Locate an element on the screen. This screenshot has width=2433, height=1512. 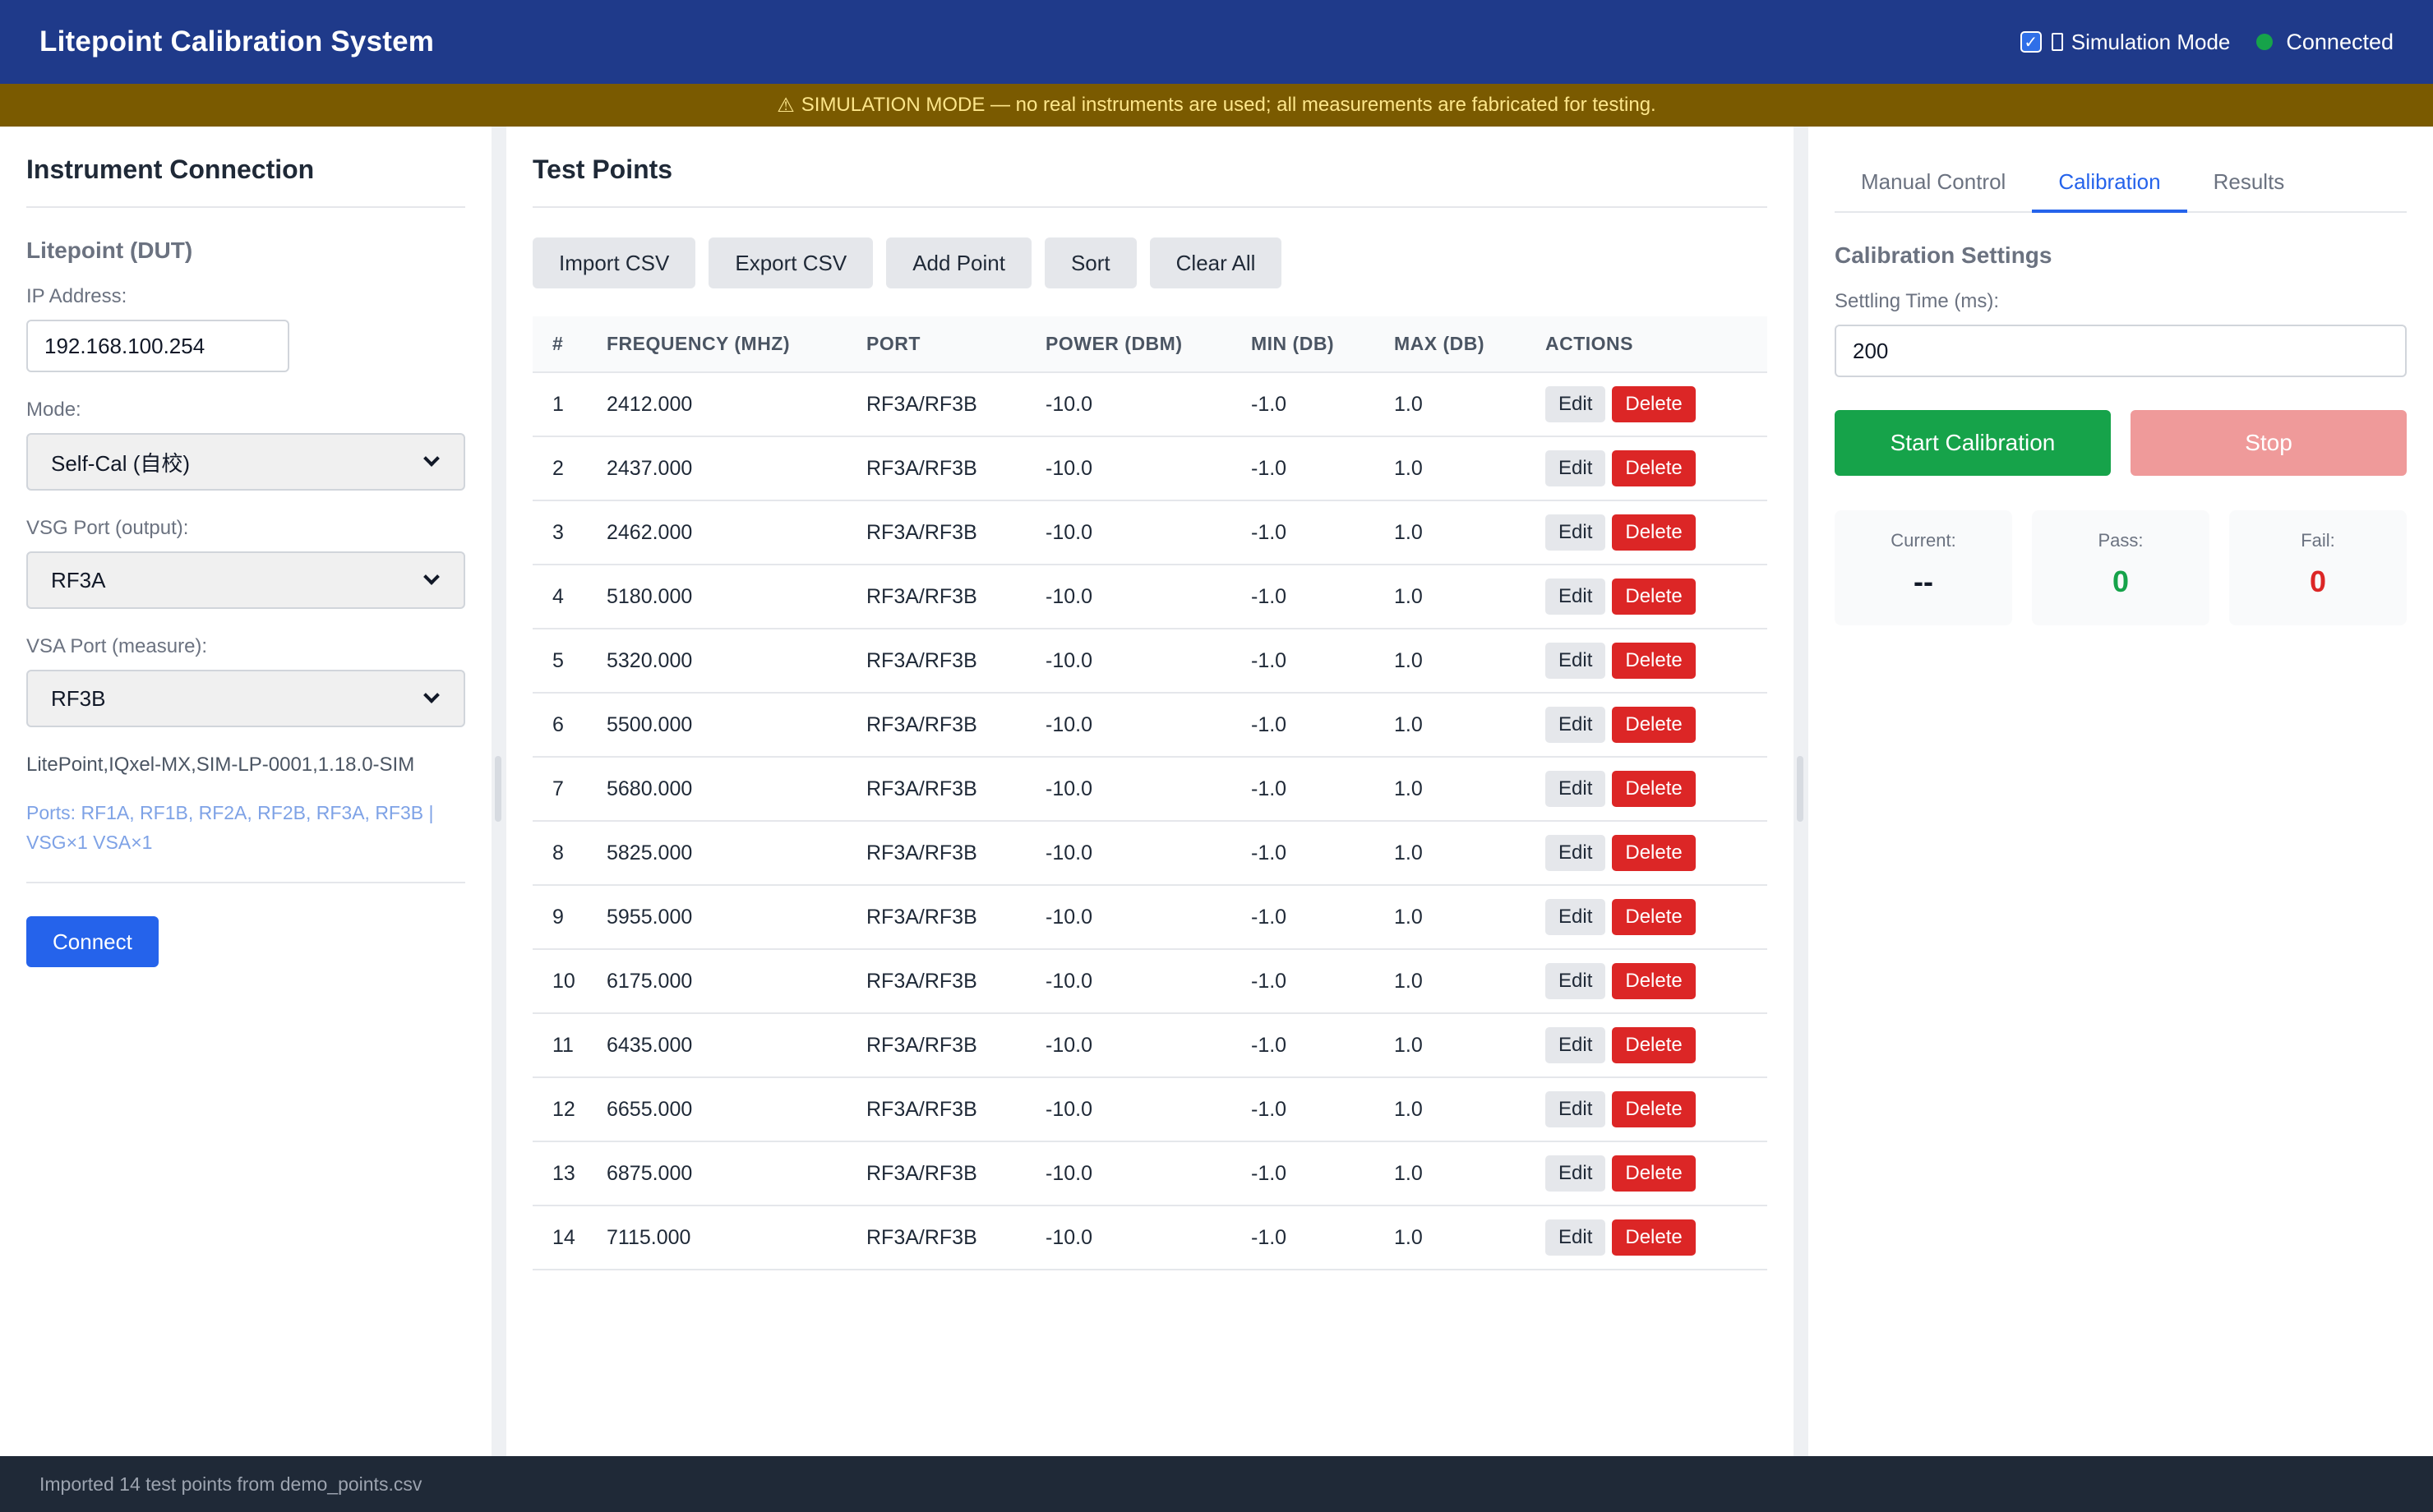
table-row: 3 2462.000 RF3A/RF3B -10.0 -1.0 1.0 Edit Delete is located at coordinates (1150, 532).